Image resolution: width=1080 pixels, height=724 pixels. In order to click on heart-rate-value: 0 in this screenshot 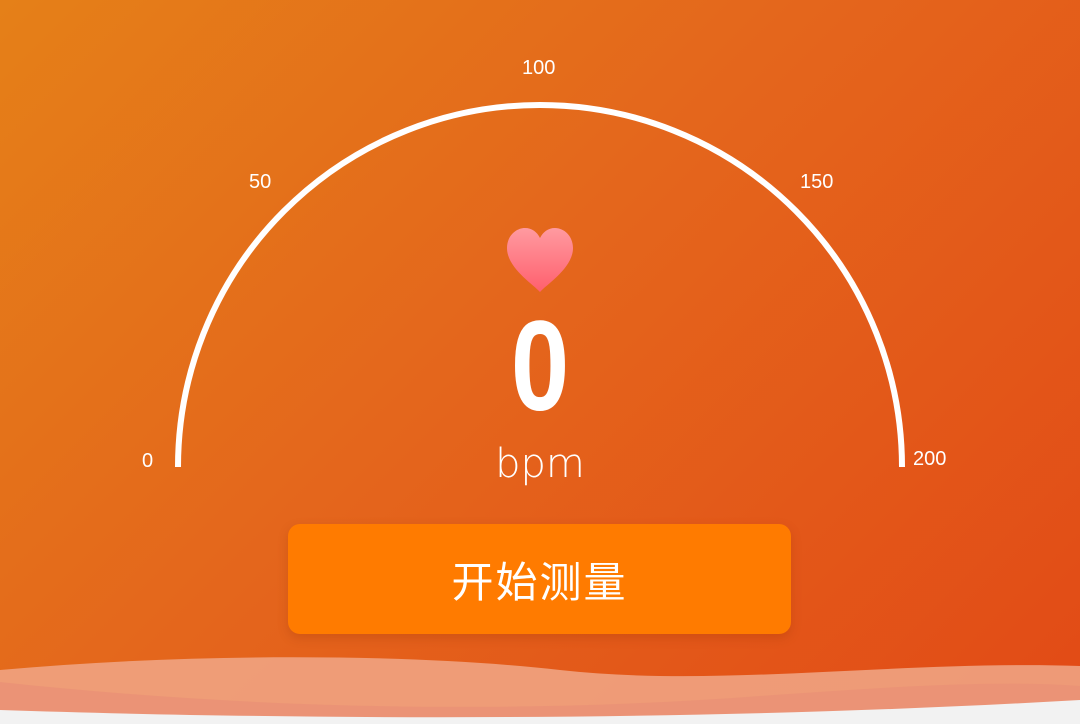, I will do `click(540, 366)`.